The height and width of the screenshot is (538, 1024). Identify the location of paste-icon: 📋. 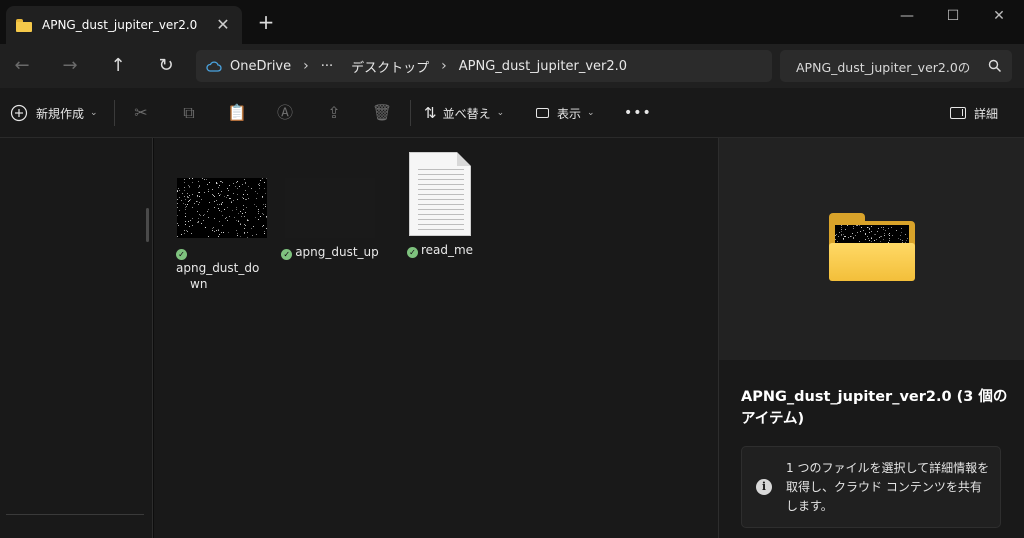
(237, 113).